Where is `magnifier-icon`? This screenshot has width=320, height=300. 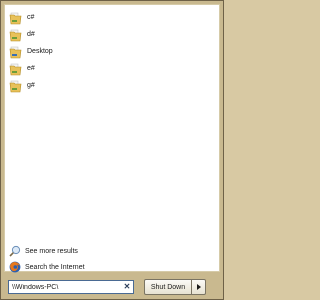 magnifier-icon is located at coordinates (15, 251).